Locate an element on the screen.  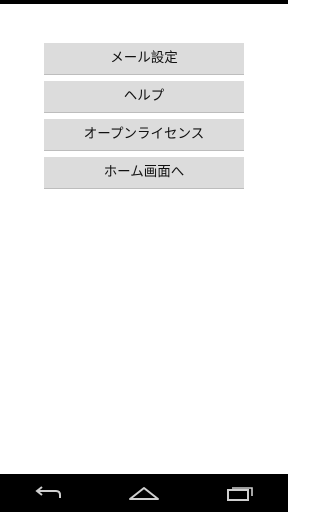
help-button: ヘルプ is located at coordinates (144, 97).